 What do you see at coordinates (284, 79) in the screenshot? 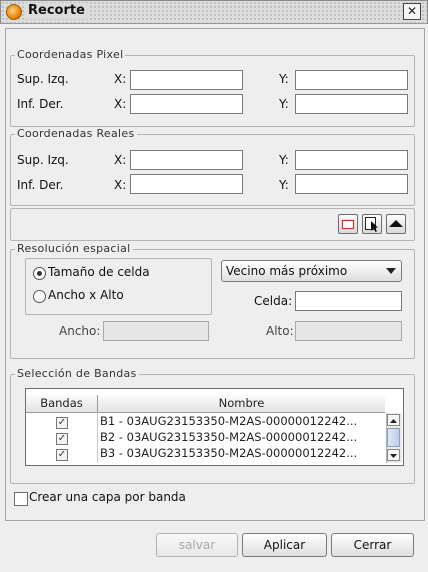
I see `pixel-sup-y-label: Y:` at bounding box center [284, 79].